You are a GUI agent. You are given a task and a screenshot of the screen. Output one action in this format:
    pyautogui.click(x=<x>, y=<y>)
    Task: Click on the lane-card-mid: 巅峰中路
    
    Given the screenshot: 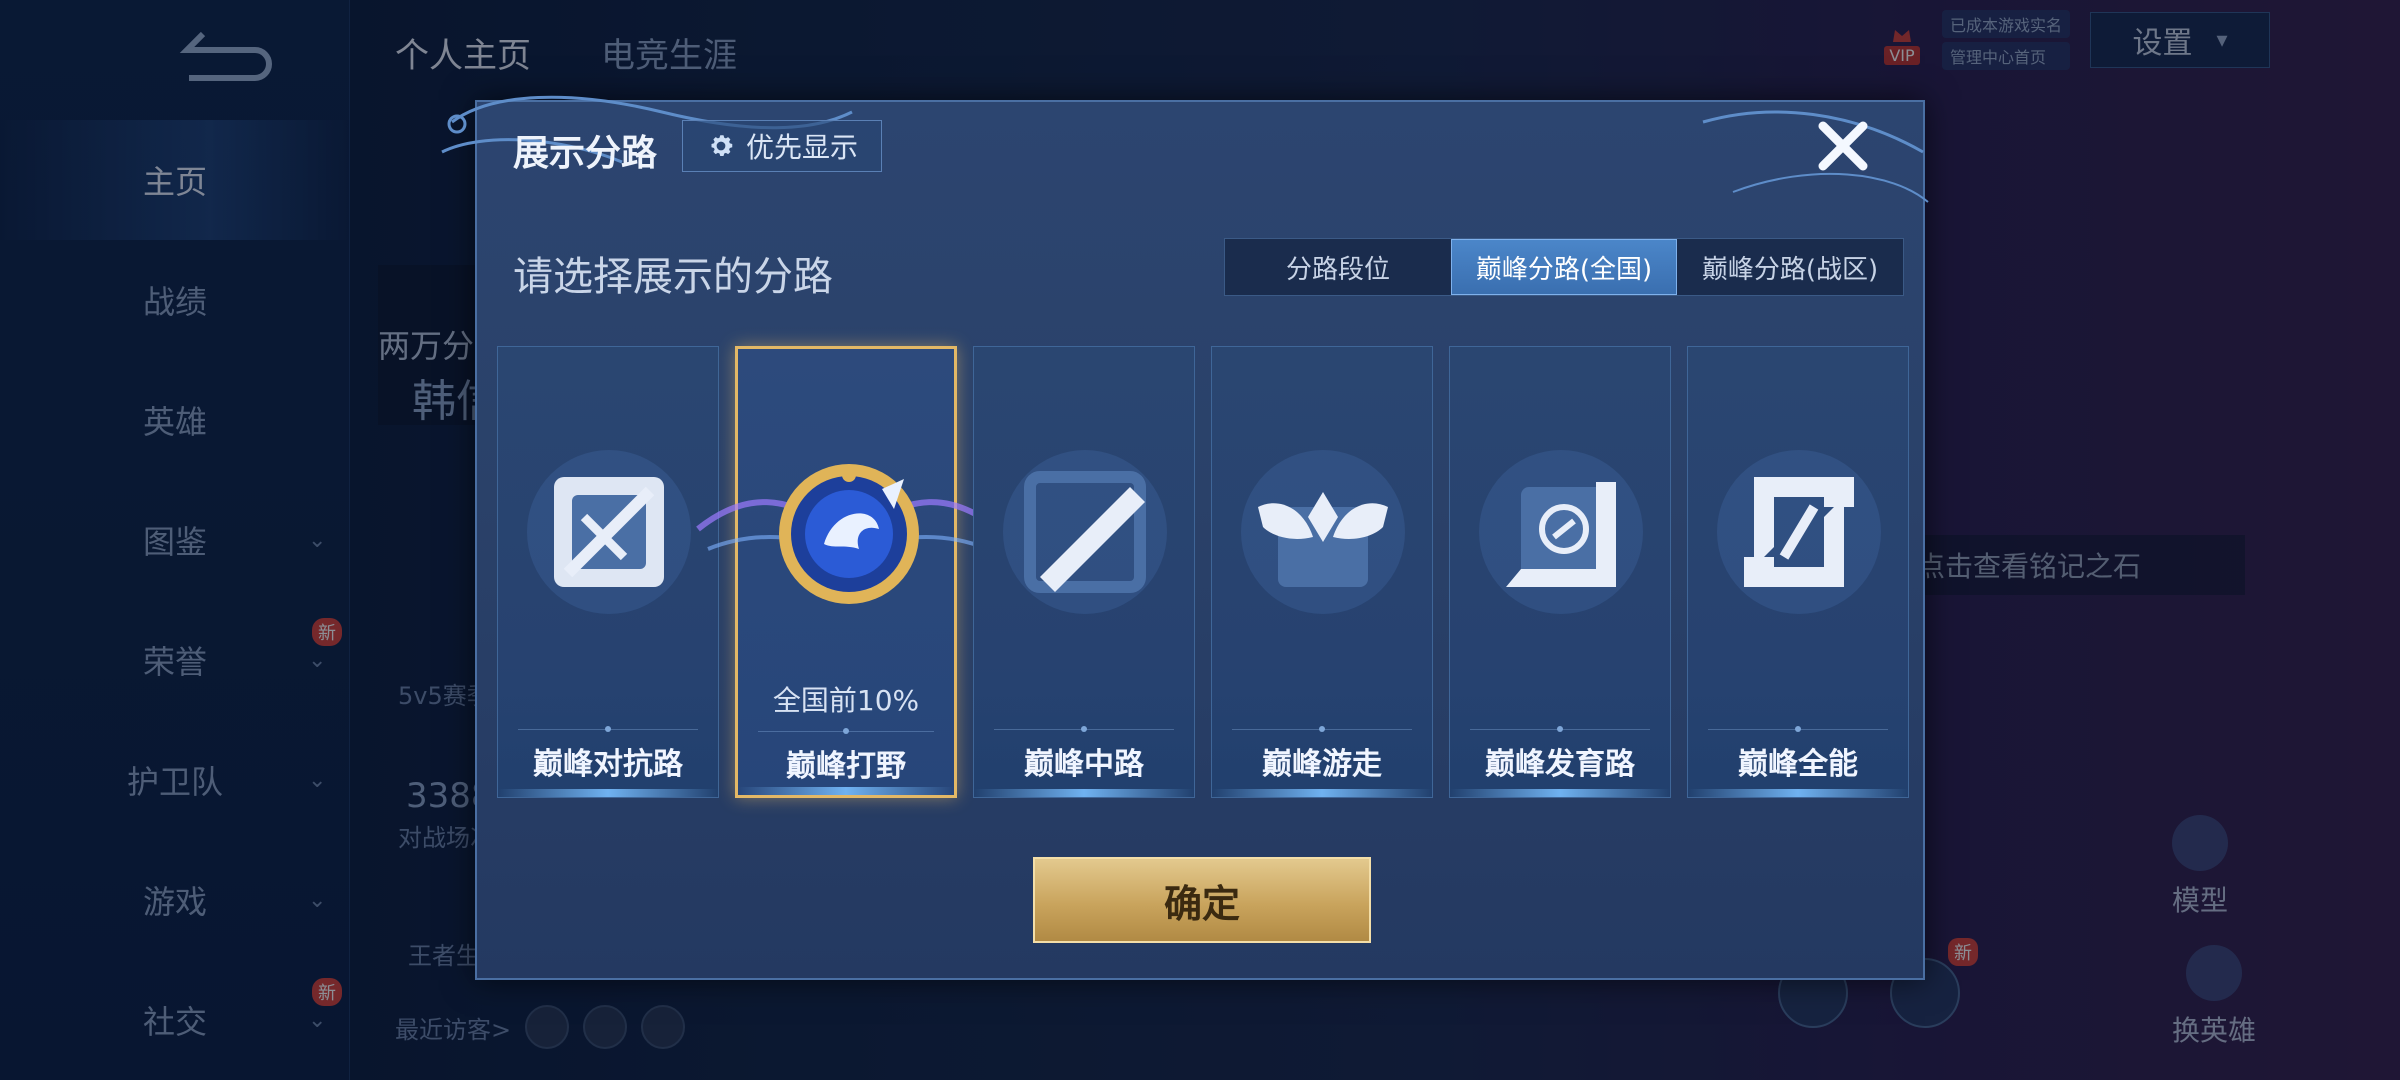 What is the action you would take?
    pyautogui.click(x=1084, y=572)
    